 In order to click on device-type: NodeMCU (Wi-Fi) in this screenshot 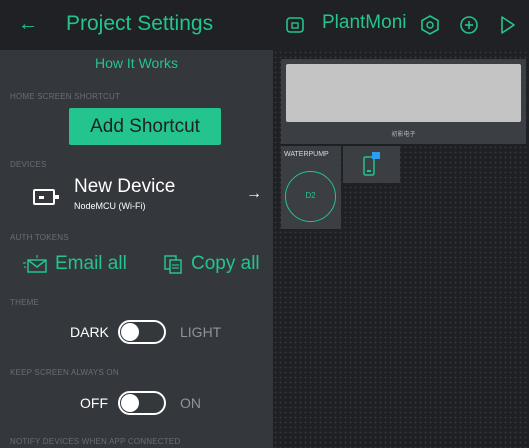, I will do `click(110, 206)`.